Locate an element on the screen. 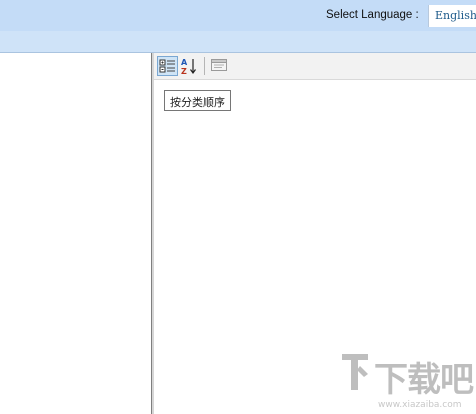 The height and width of the screenshot is (414, 476). top-bar: Select Language : English is located at coordinates (238, 15).